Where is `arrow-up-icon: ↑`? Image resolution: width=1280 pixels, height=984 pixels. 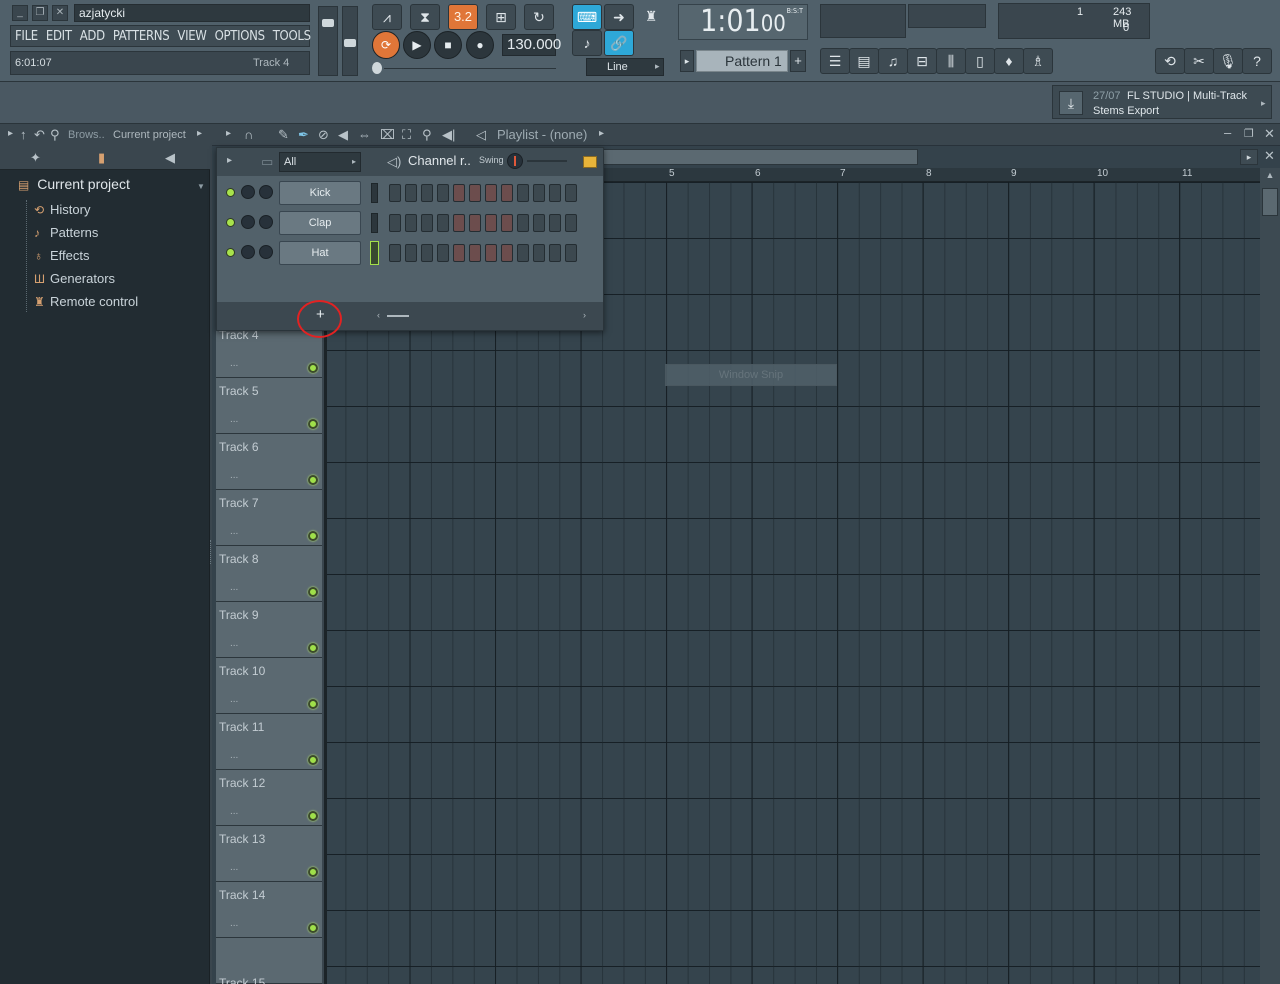 arrow-up-icon: ↑ is located at coordinates (23, 134).